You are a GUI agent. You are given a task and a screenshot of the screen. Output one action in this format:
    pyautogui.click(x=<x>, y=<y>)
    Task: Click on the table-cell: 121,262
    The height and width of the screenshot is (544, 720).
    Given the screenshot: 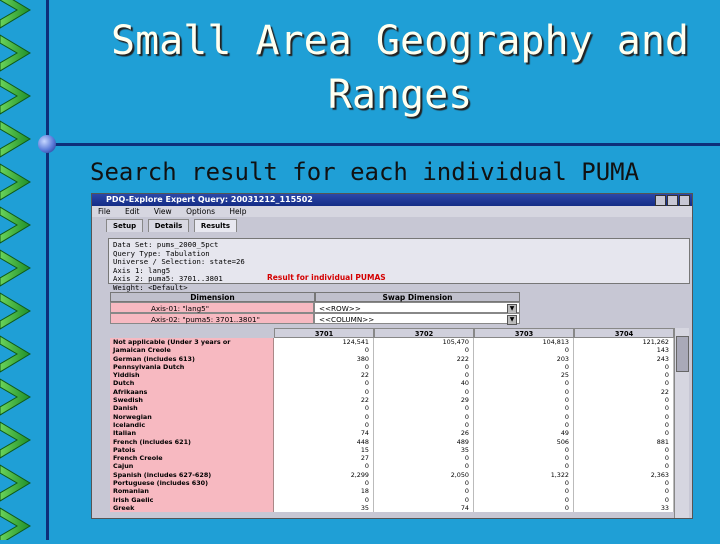 What is the action you would take?
    pyautogui.click(x=624, y=342)
    